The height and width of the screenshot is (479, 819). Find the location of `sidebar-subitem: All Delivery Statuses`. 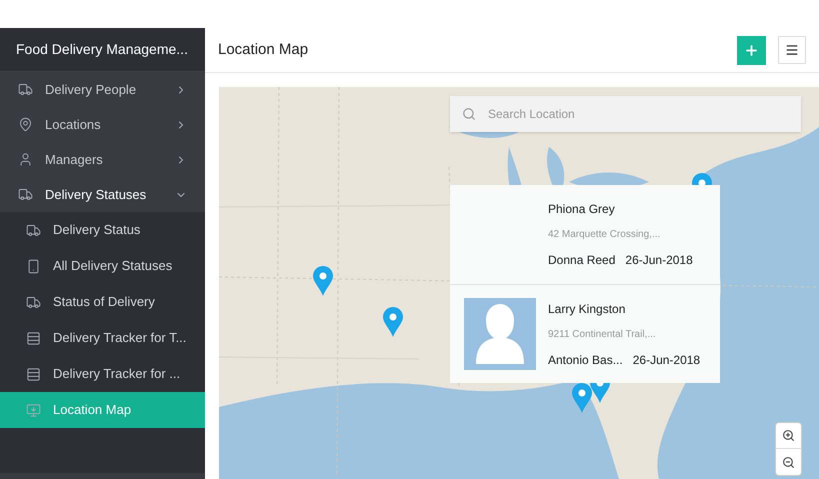

sidebar-subitem: All Delivery Statuses is located at coordinates (102, 266).